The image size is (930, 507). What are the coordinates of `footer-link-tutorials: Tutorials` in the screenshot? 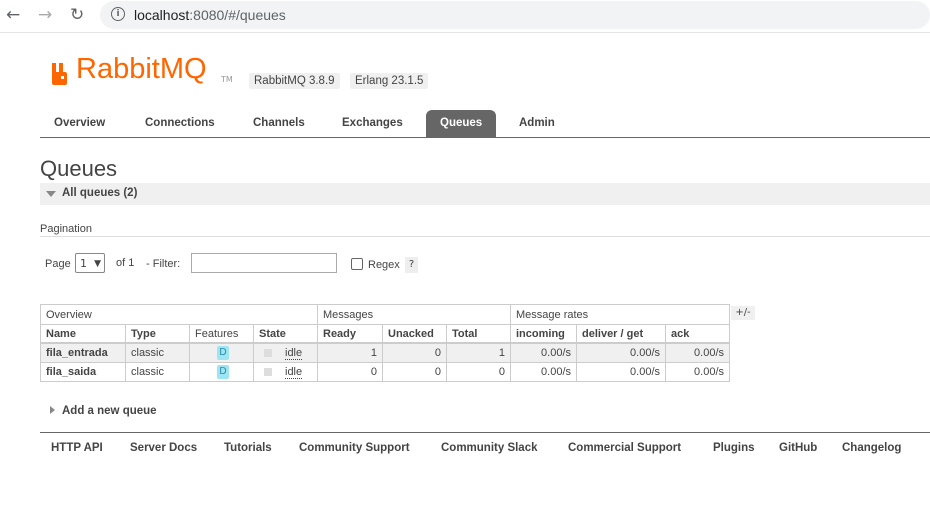 It's located at (248, 448).